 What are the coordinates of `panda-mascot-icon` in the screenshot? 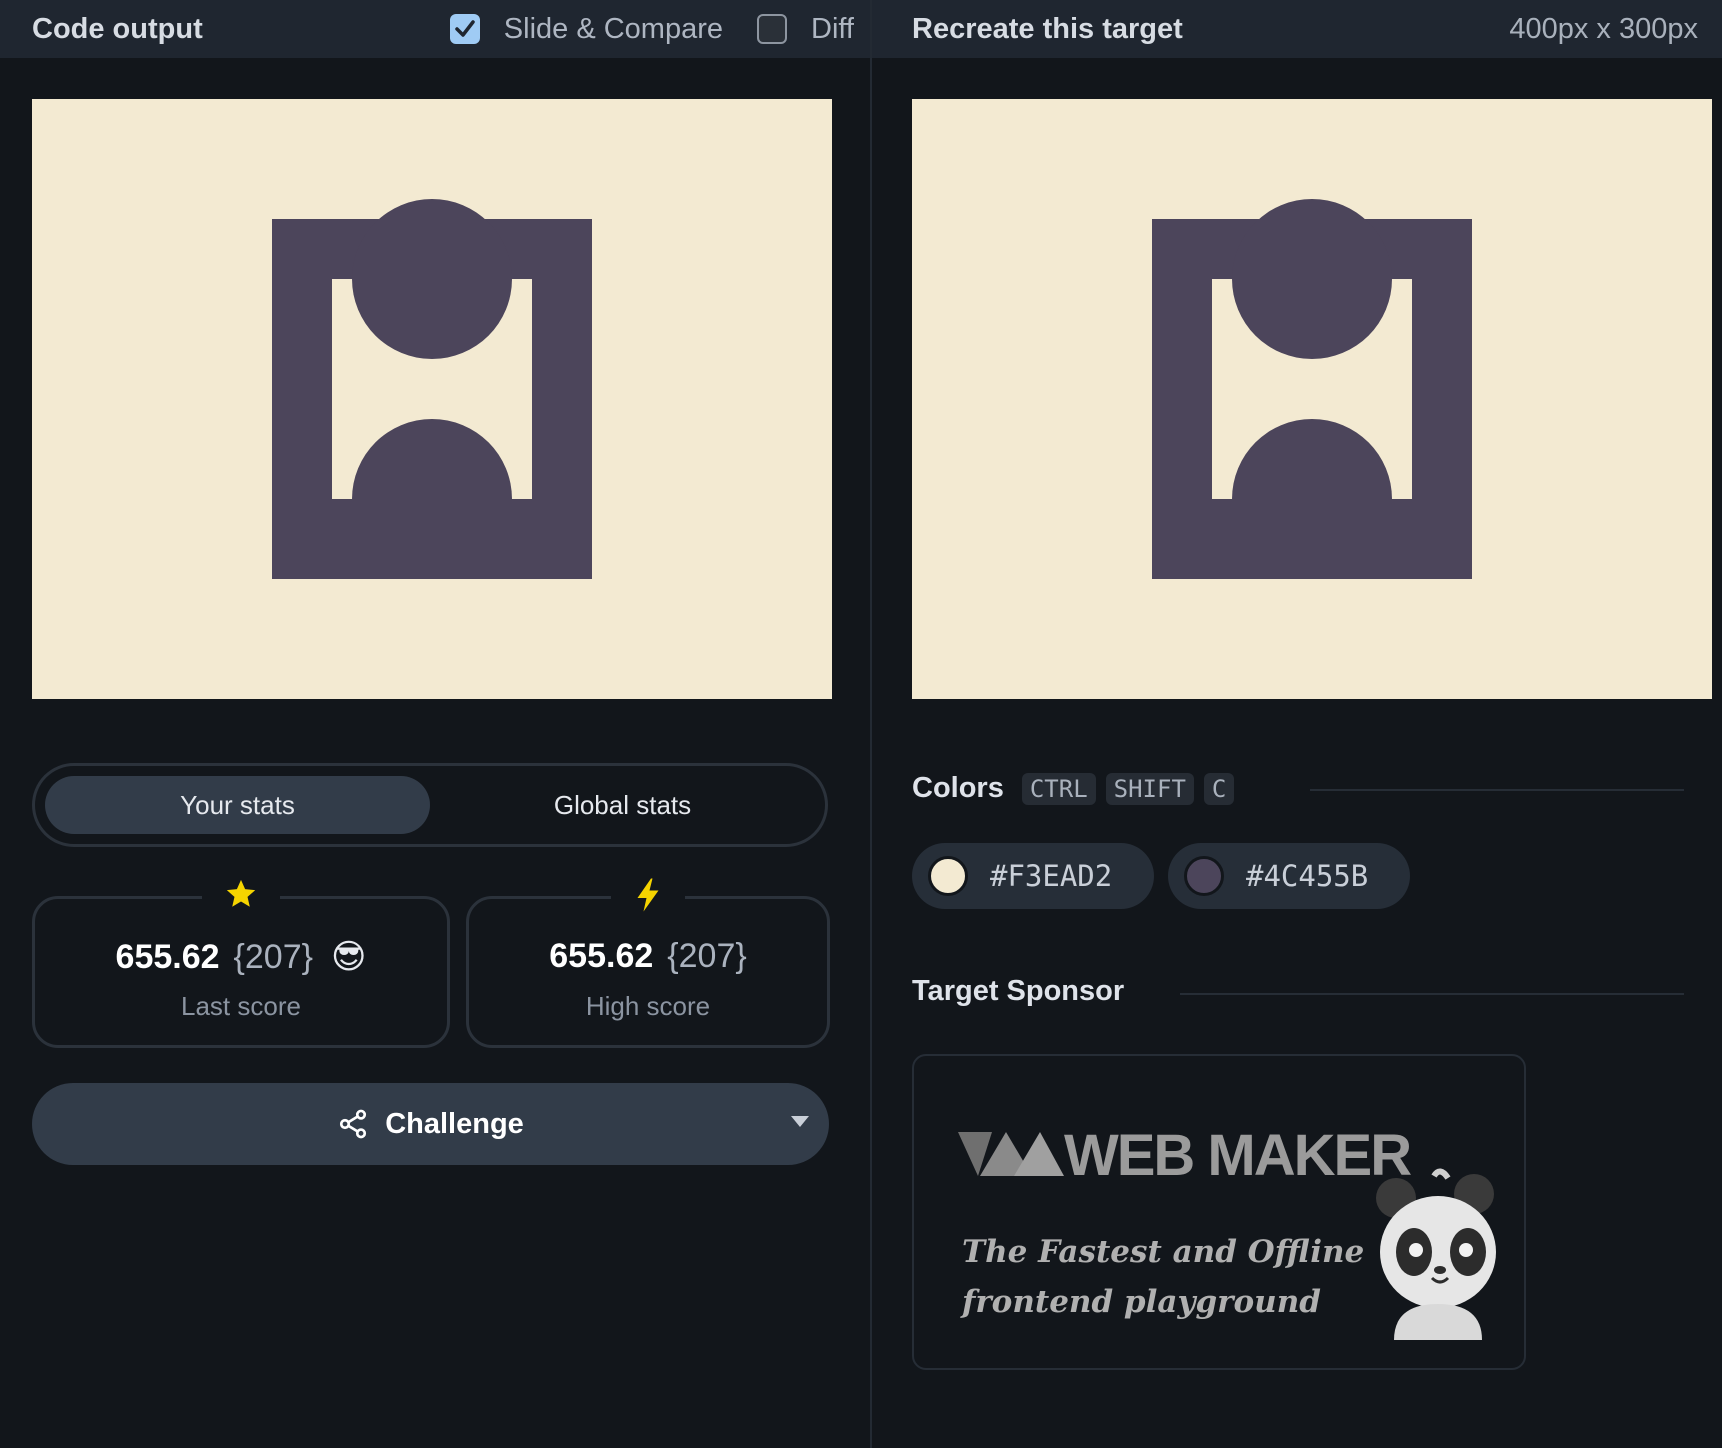 It's located at (1436, 1254).